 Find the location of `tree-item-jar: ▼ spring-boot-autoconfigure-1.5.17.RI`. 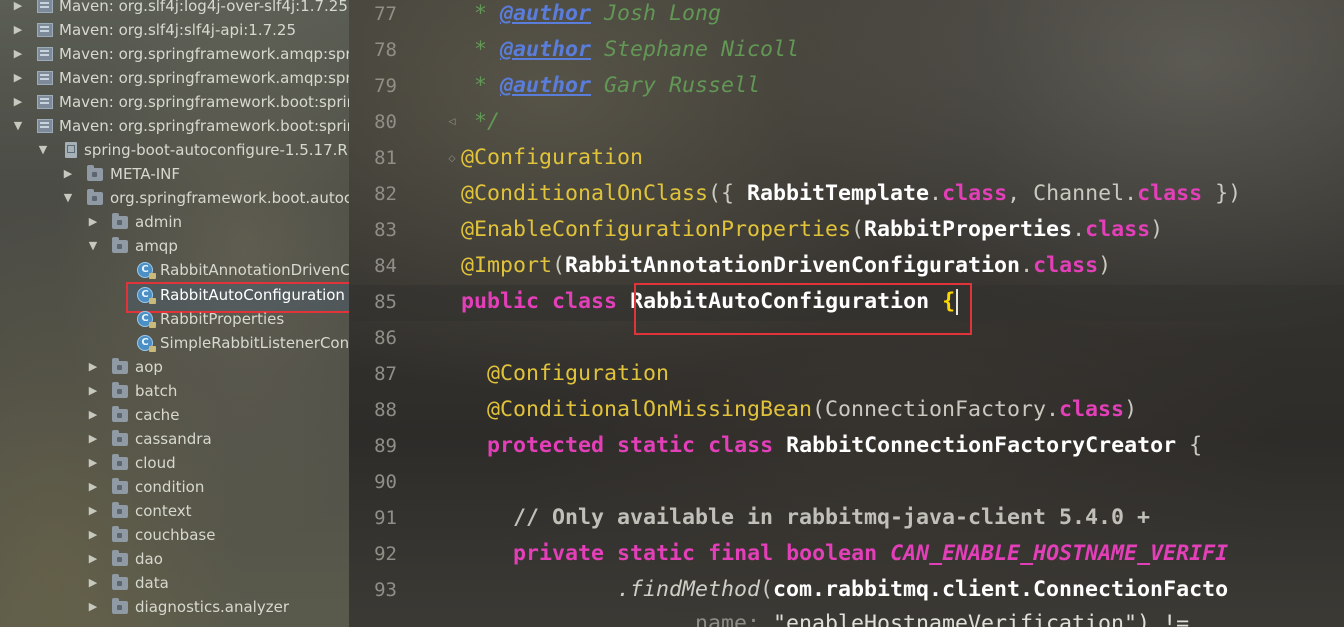

tree-item-jar: ▼ spring-boot-autoconfigure-1.5.17.RI is located at coordinates (174, 150).